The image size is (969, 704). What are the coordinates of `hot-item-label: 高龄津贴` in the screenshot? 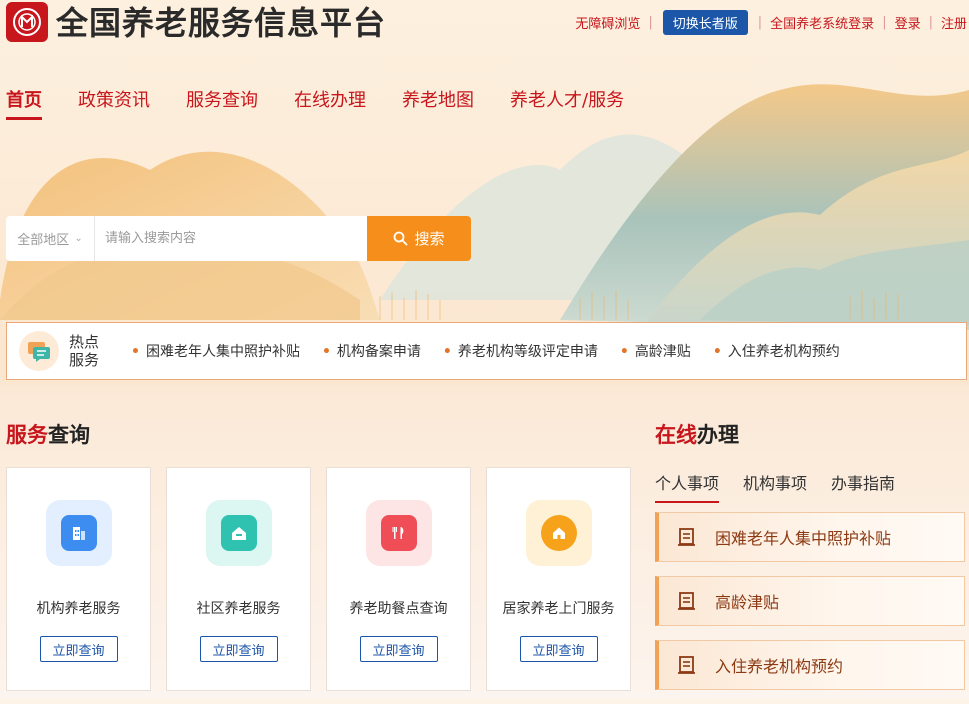 It's located at (662, 352).